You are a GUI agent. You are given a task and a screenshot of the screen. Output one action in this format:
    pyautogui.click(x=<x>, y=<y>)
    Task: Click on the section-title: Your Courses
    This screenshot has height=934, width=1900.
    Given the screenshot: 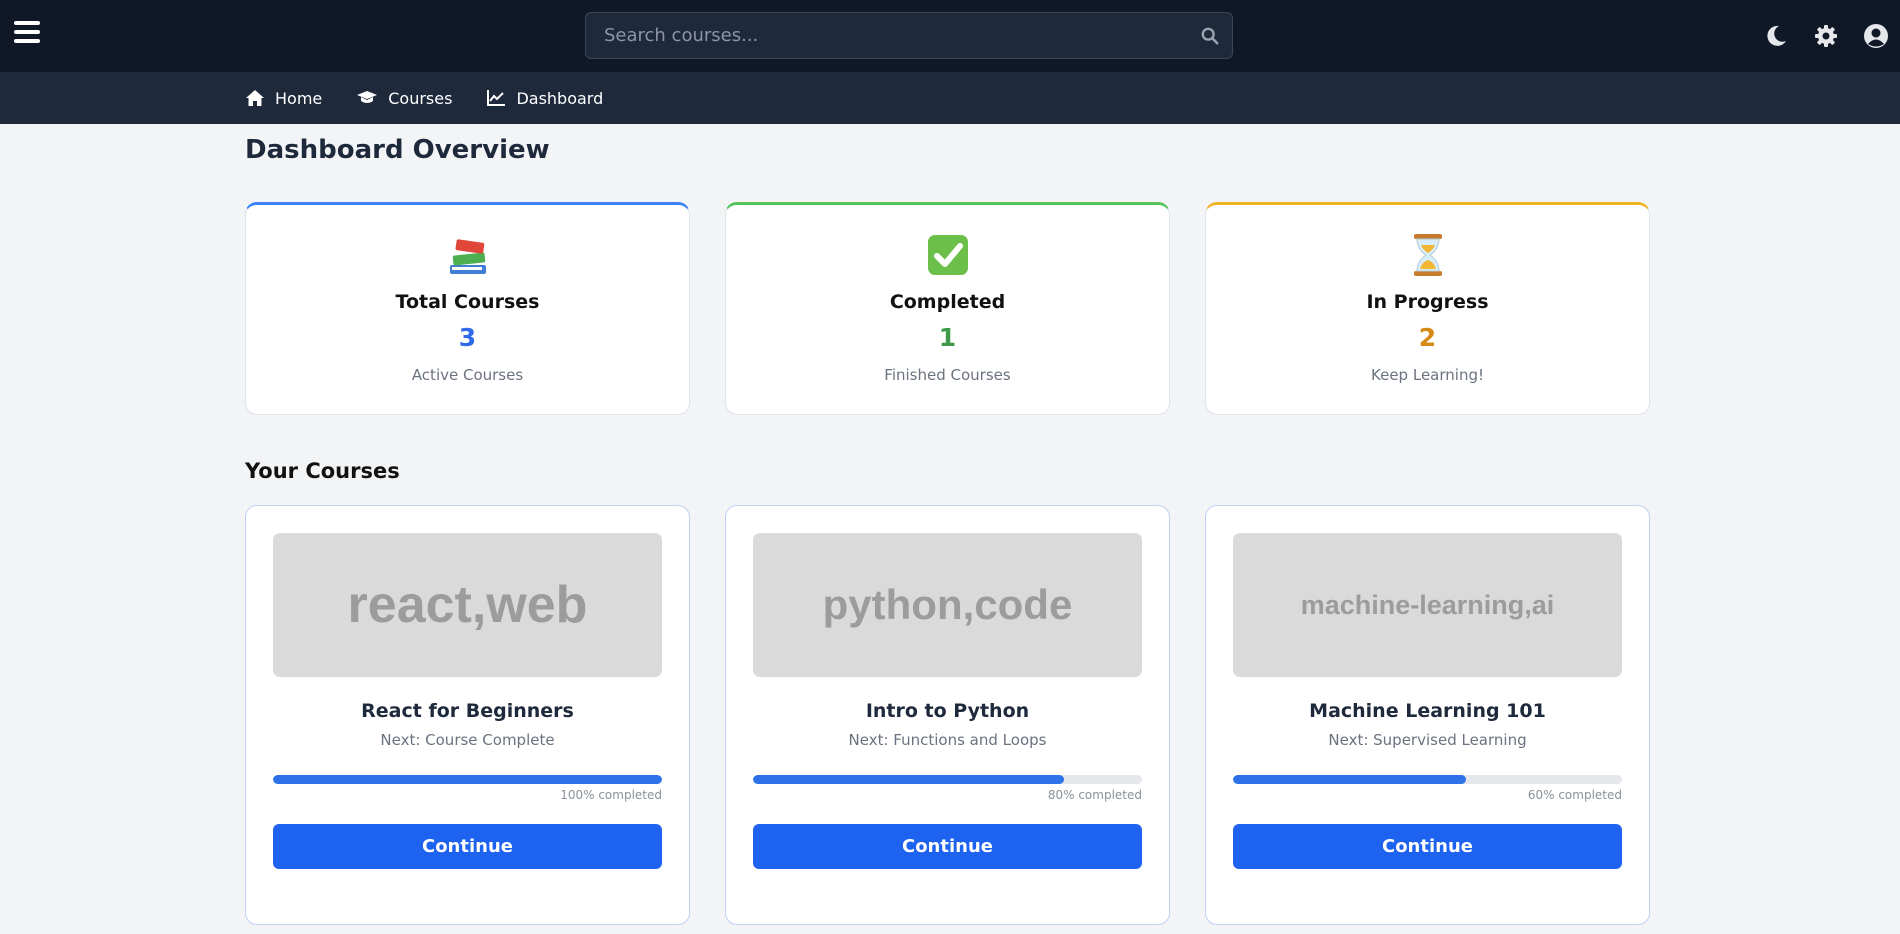 What is the action you would take?
    pyautogui.click(x=322, y=471)
    